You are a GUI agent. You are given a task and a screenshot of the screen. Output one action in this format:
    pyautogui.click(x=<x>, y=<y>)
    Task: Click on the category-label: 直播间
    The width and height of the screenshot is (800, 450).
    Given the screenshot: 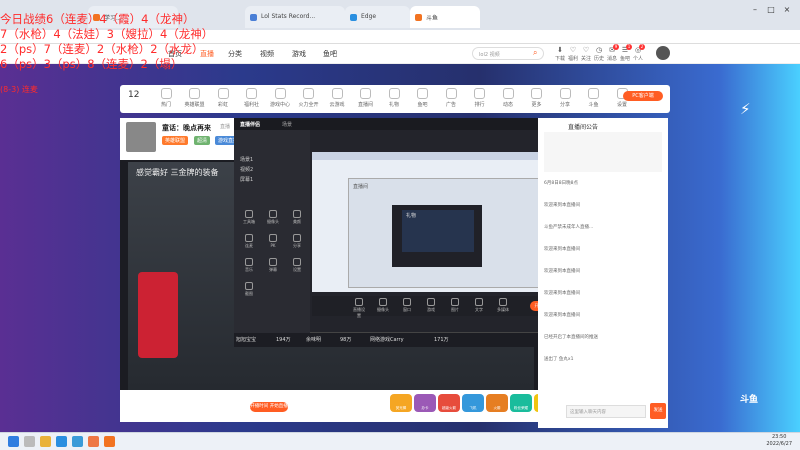 What is the action you would take?
    pyautogui.click(x=365, y=105)
    